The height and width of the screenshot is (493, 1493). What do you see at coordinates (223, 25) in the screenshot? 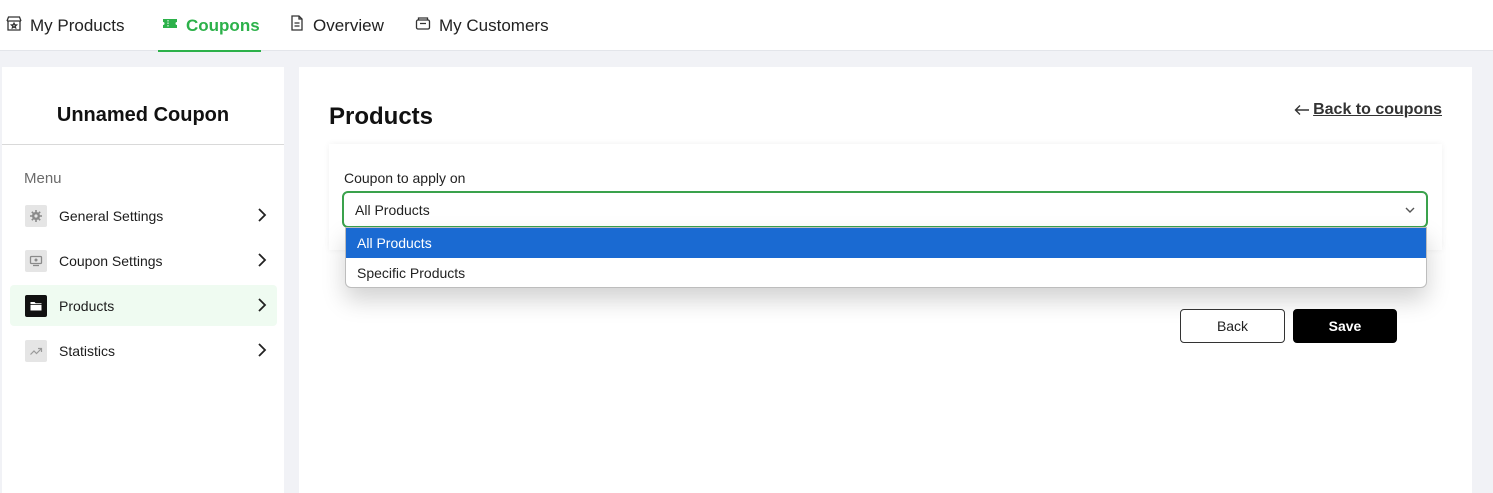
I see `tab-label: Coupons` at bounding box center [223, 25].